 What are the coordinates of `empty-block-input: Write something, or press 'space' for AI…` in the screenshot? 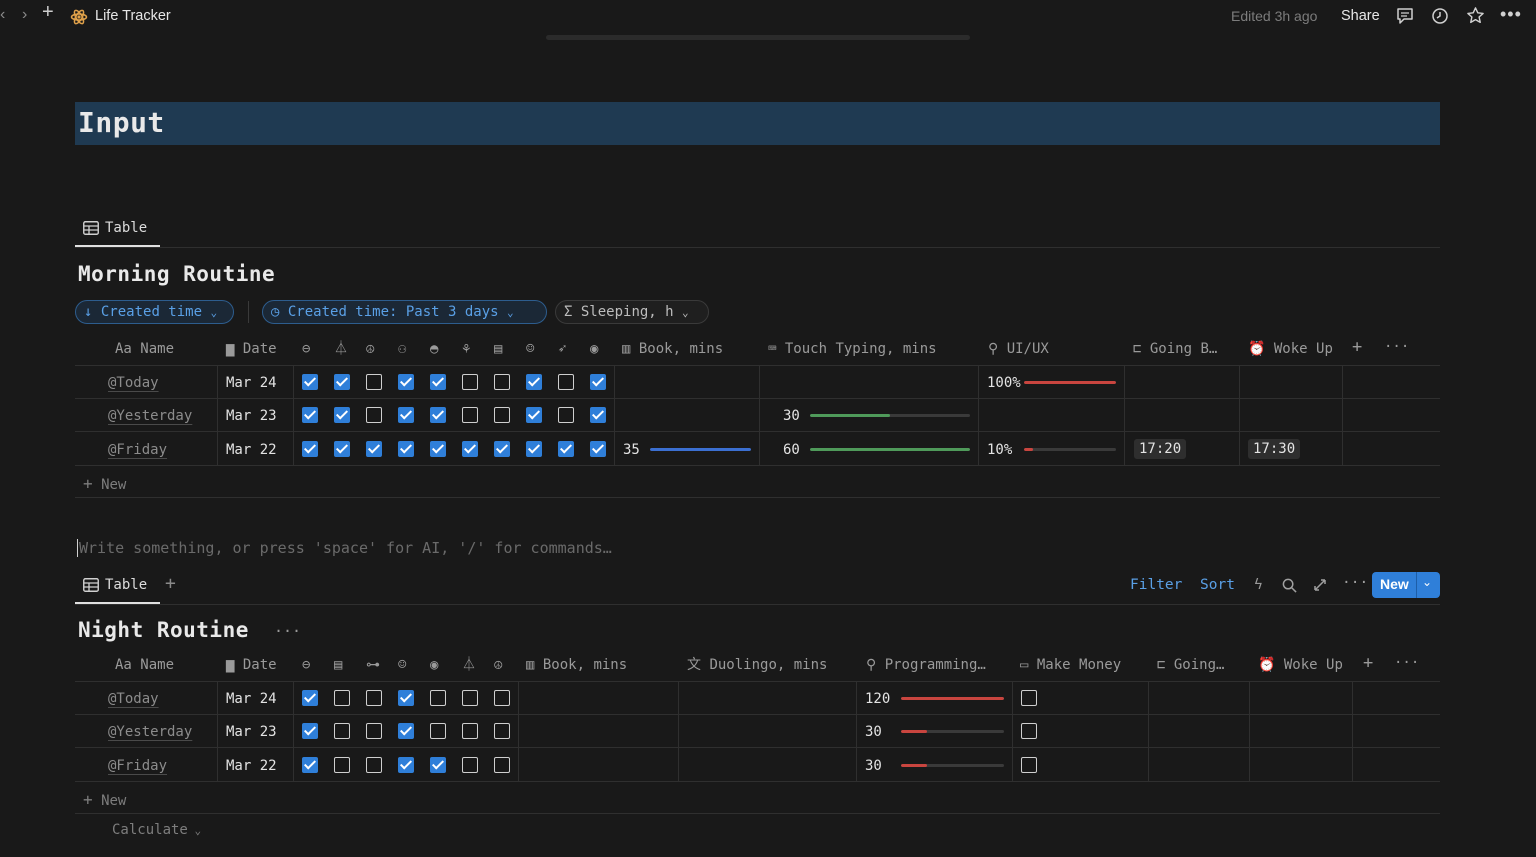 It's located at (345, 548).